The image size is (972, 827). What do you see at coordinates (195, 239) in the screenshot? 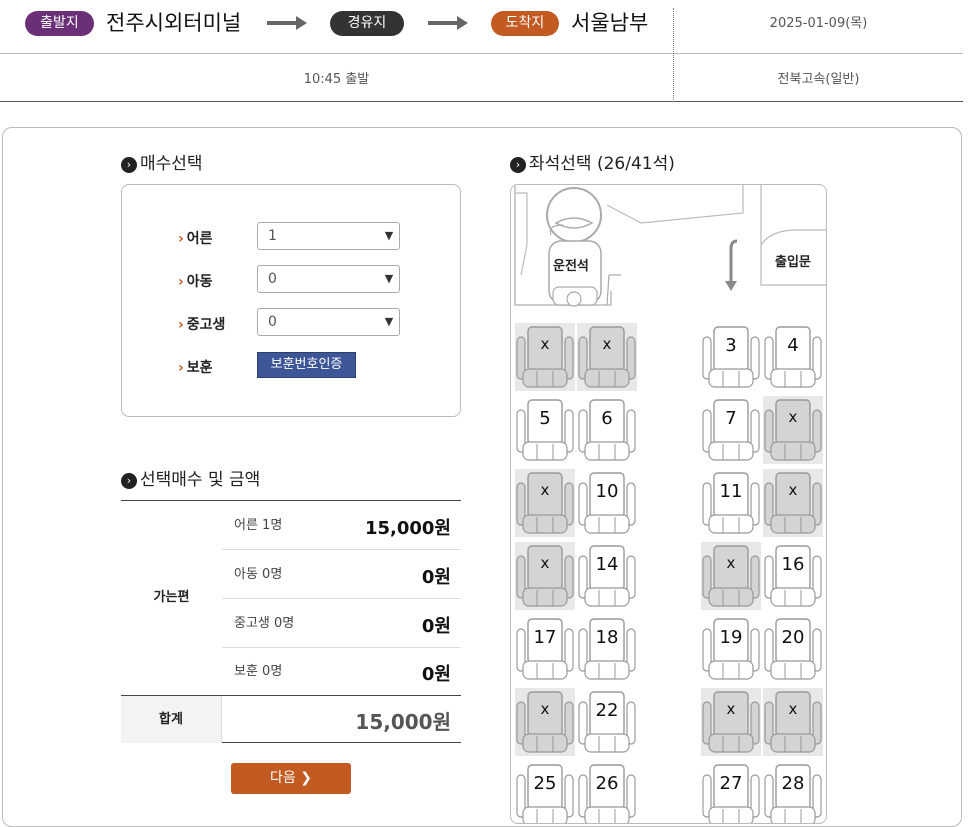
I see `adult-label: › 어른` at bounding box center [195, 239].